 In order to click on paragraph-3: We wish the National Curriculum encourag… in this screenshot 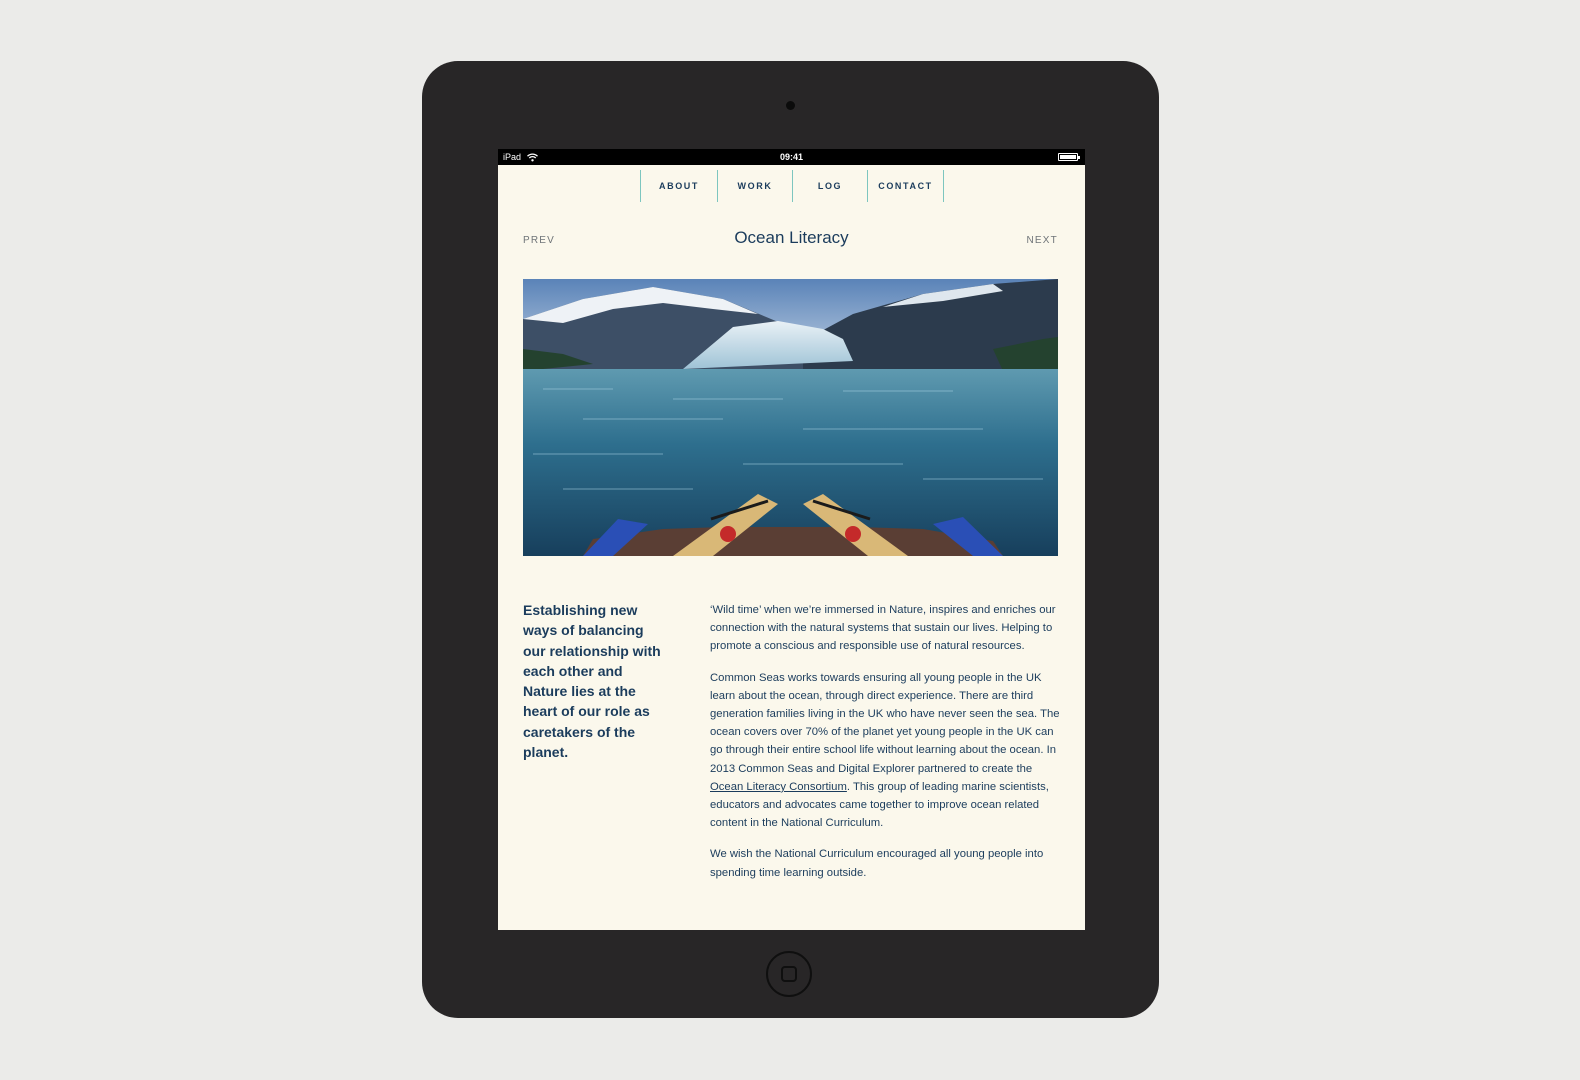, I will do `click(877, 863)`.